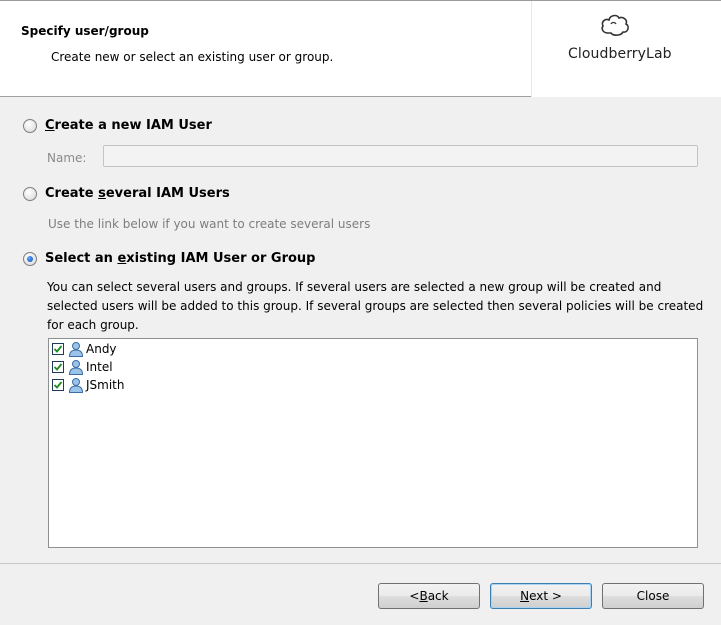 This screenshot has height=625, width=721. I want to click on close-button: Close, so click(653, 596).